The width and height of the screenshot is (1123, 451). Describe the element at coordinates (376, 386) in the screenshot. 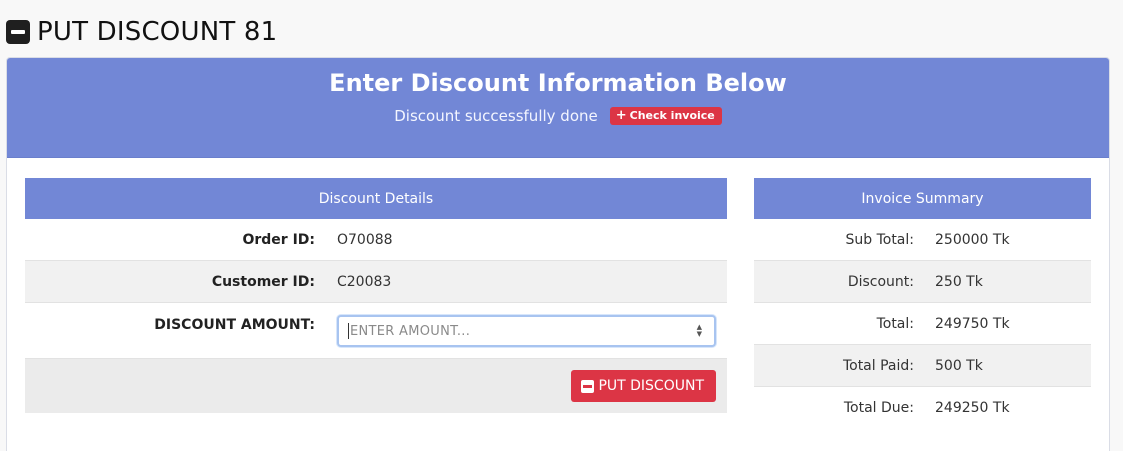

I see `action-row: PUT DISCOUNT` at that location.